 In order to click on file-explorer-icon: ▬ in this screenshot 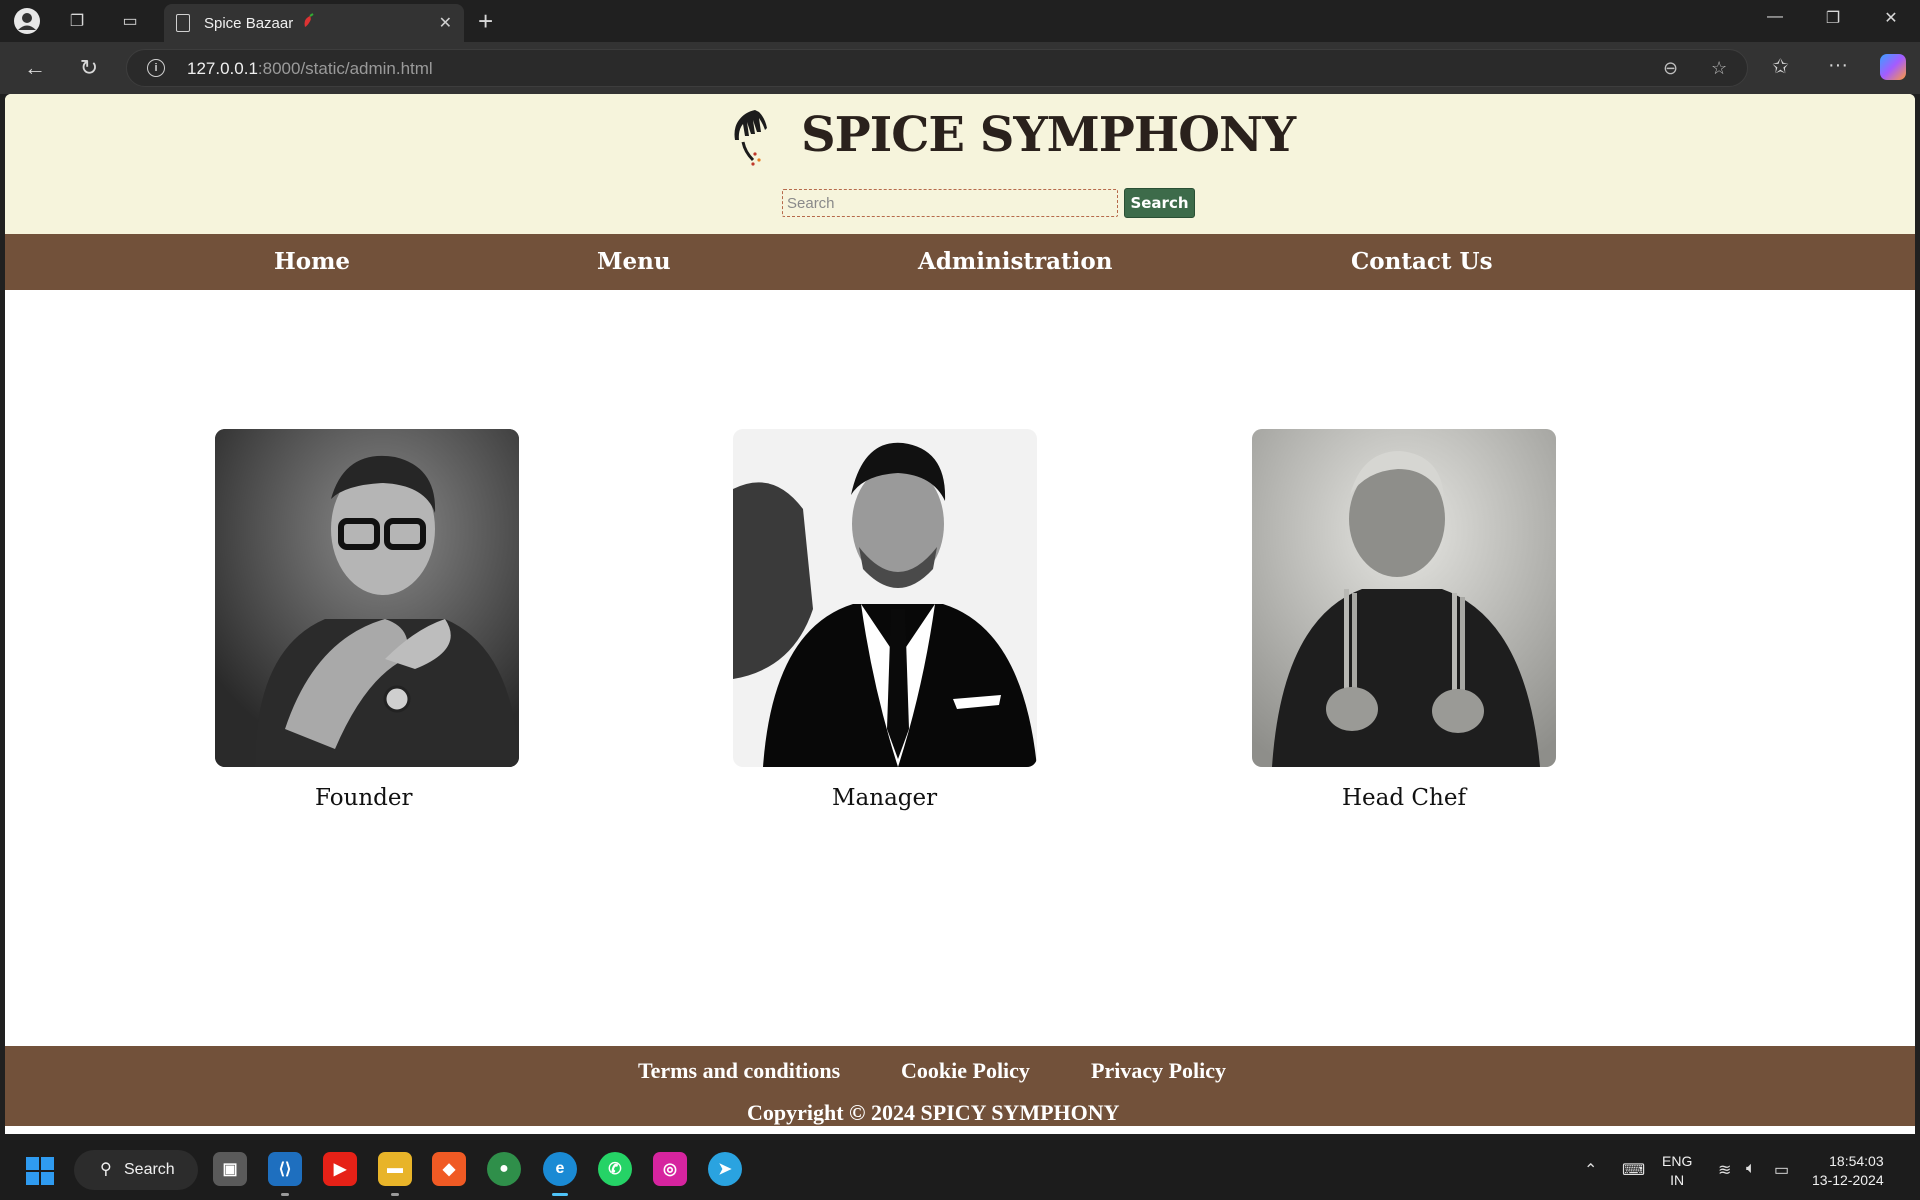, I will do `click(395, 1169)`.